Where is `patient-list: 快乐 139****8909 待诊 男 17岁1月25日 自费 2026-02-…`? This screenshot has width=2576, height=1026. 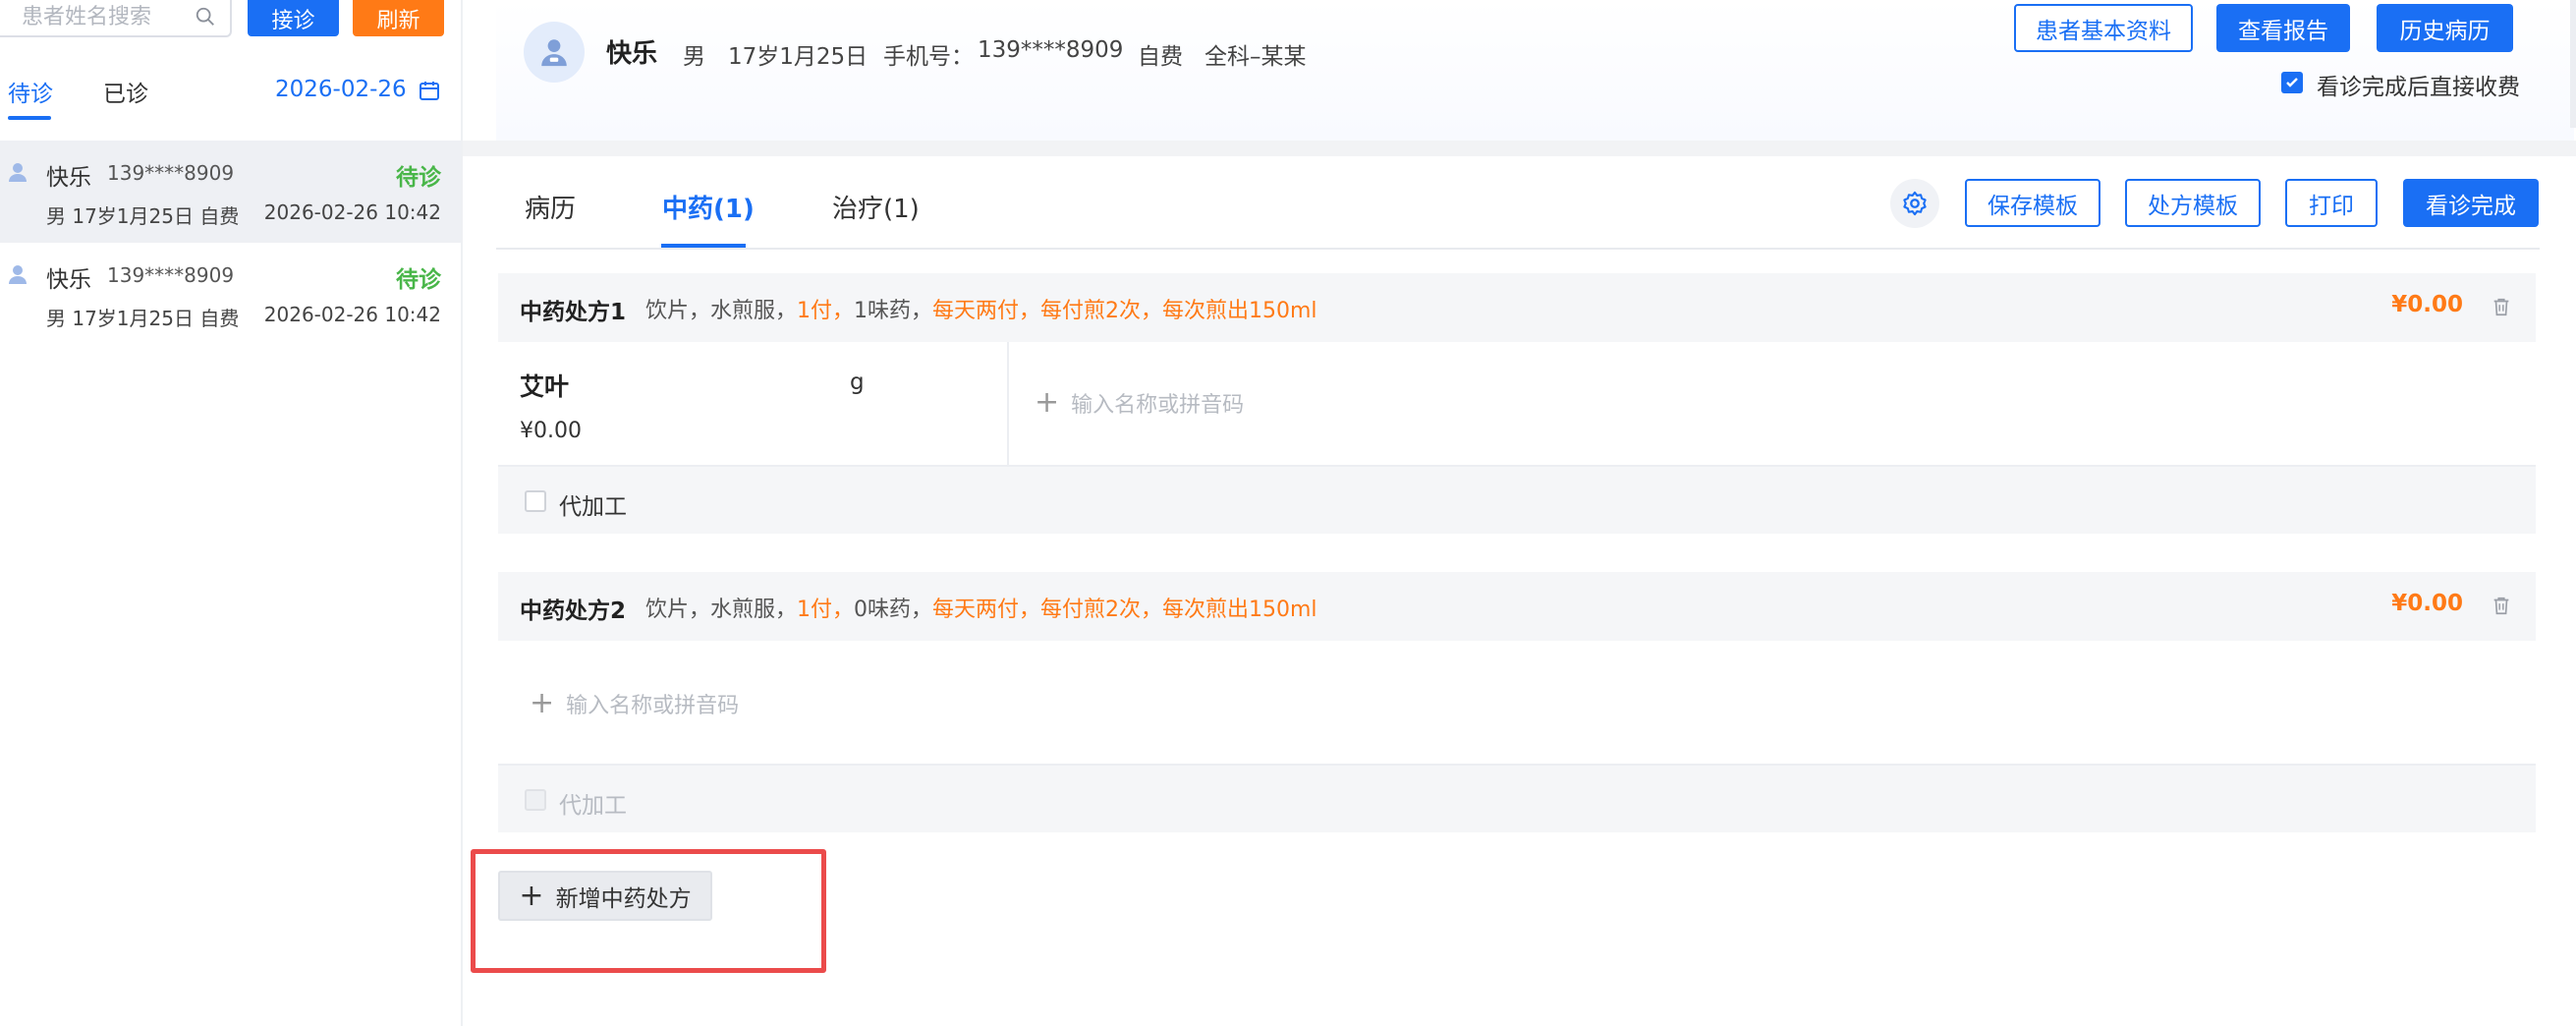 patient-list: 快乐 139****8909 待诊 男 17岁1月25日 自费 2026-02-… is located at coordinates (230, 243).